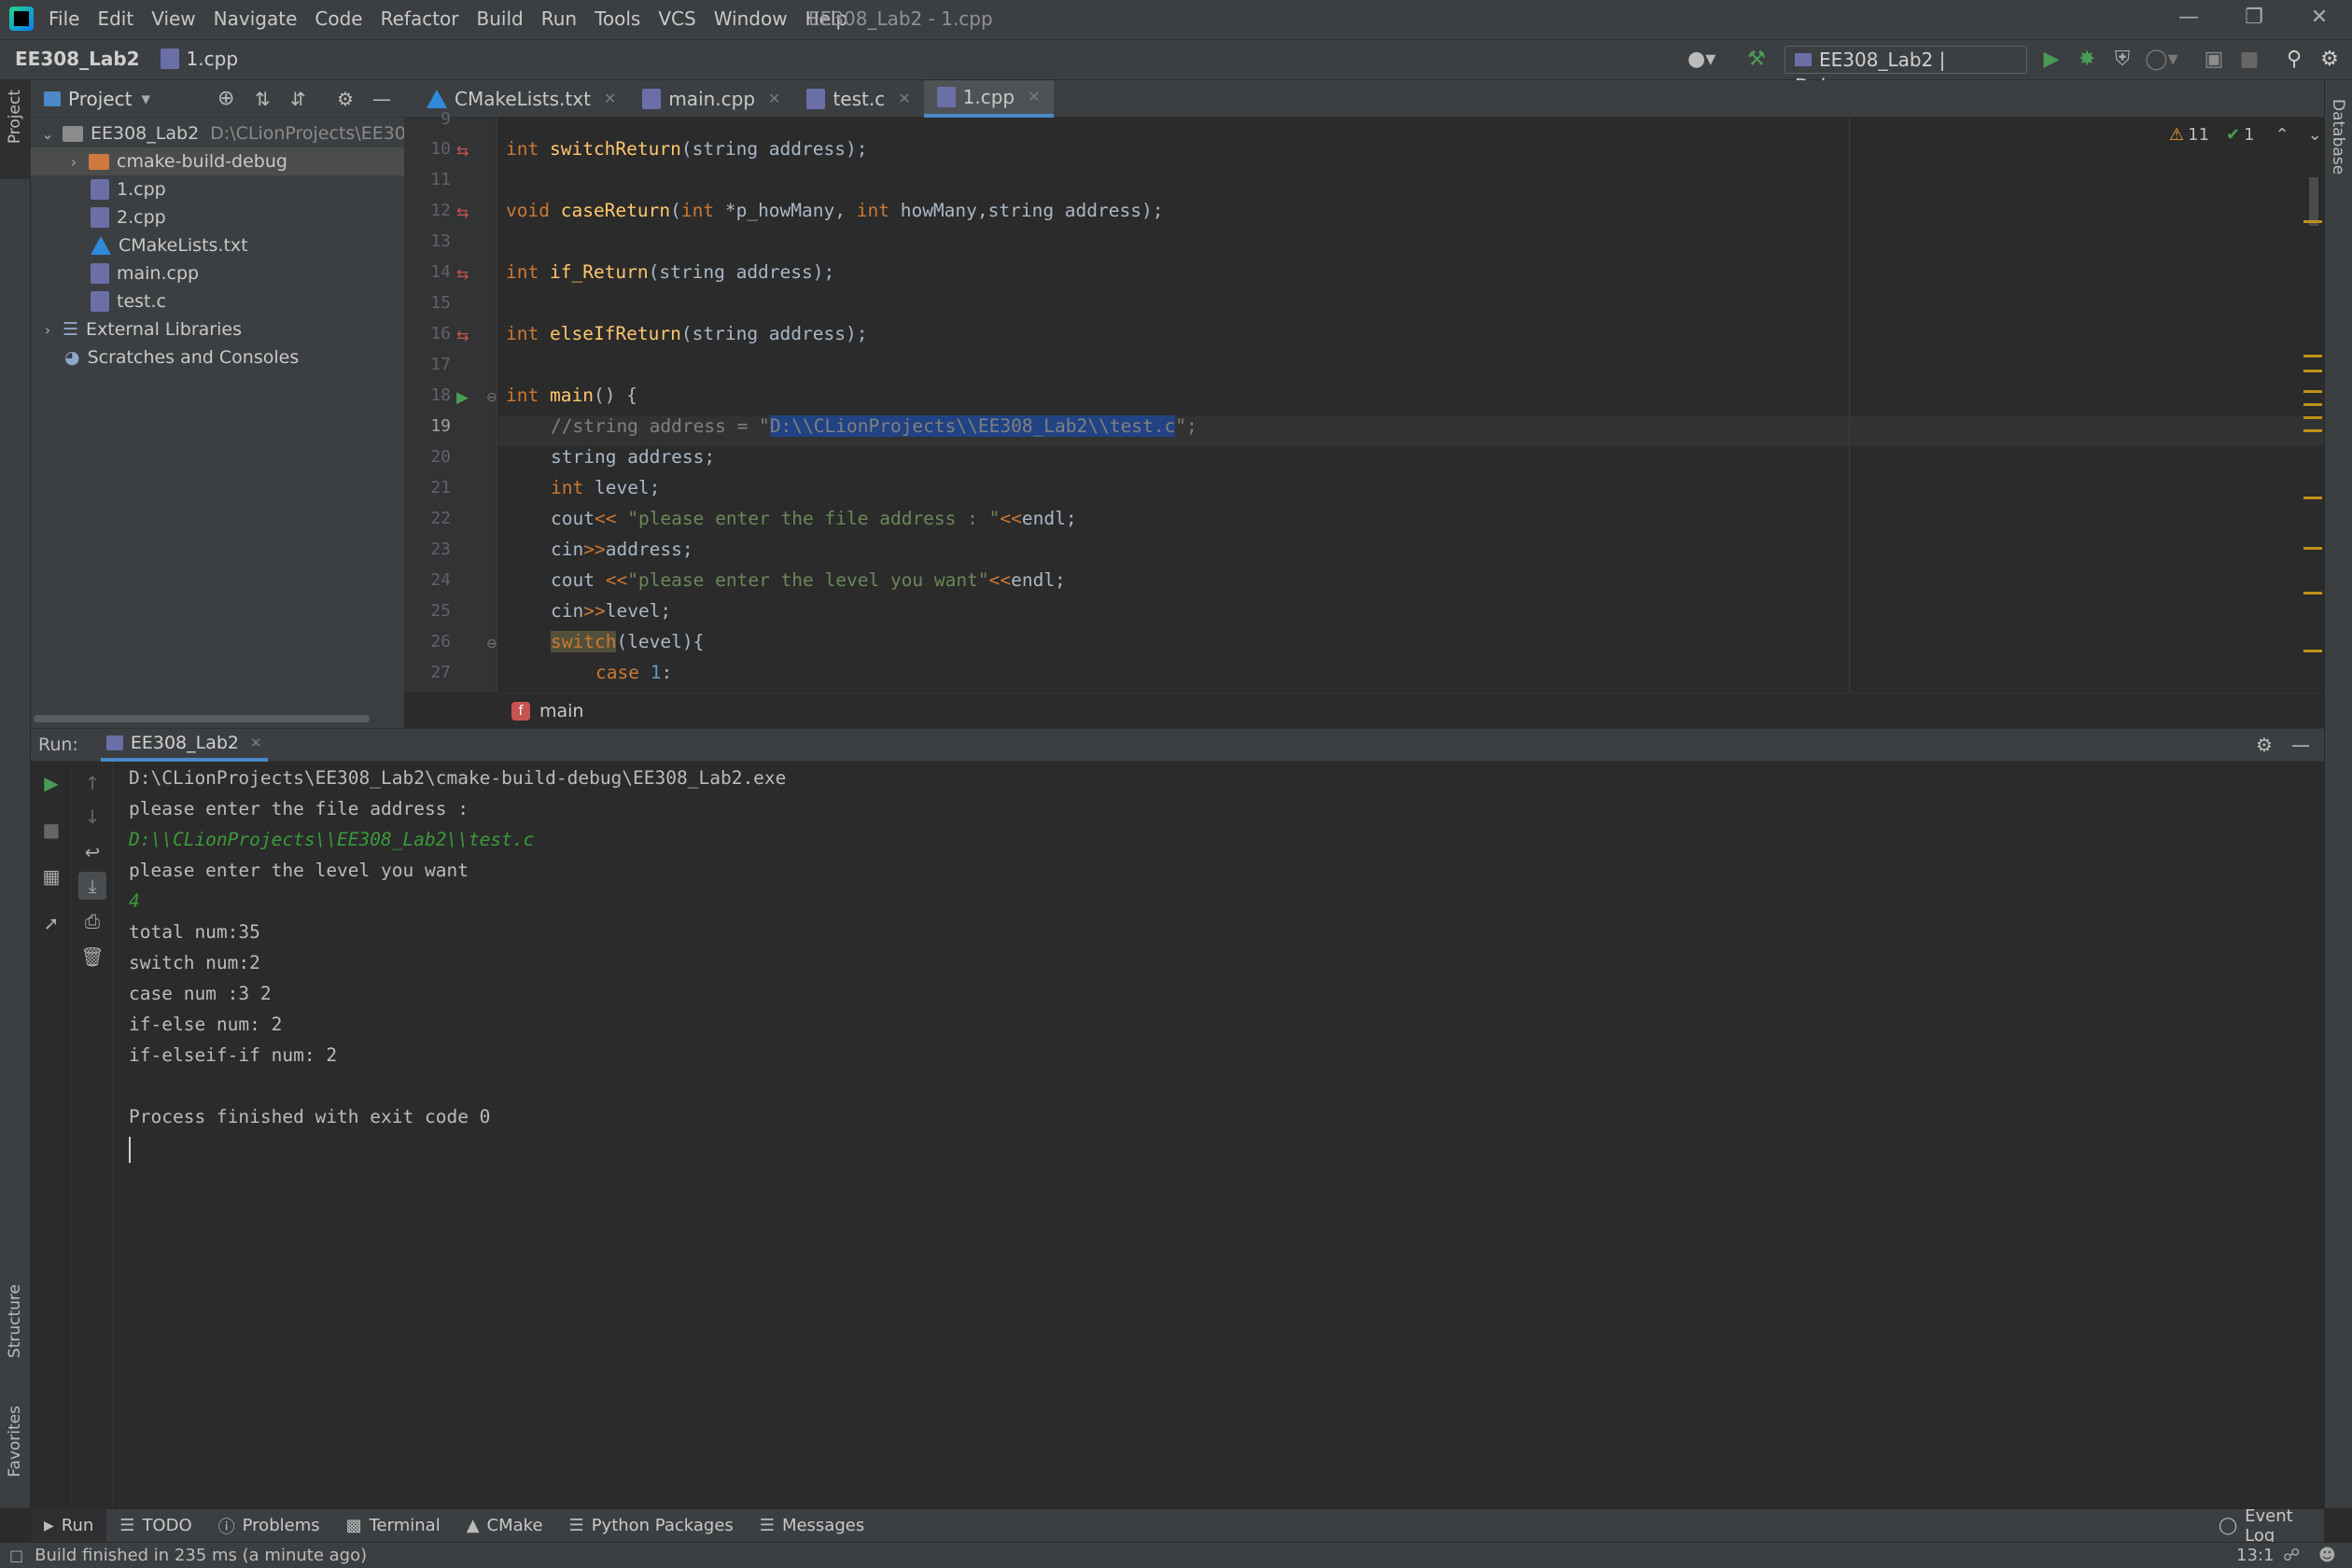 The height and width of the screenshot is (1568, 2352). What do you see at coordinates (2122, 60) in the screenshot?
I see `coverage-icon: ⛨` at bounding box center [2122, 60].